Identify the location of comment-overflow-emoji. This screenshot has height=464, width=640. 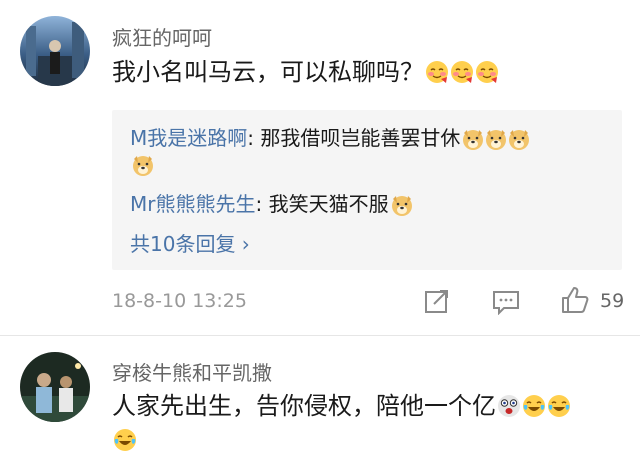
(124, 441).